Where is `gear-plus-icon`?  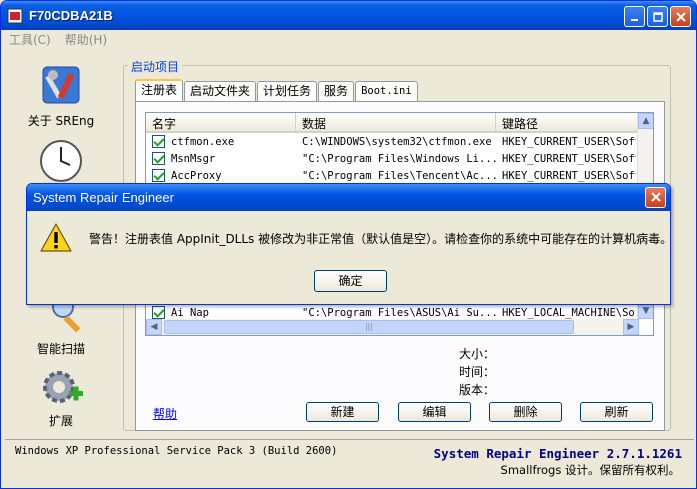
gear-plus-icon is located at coordinates (63, 387).